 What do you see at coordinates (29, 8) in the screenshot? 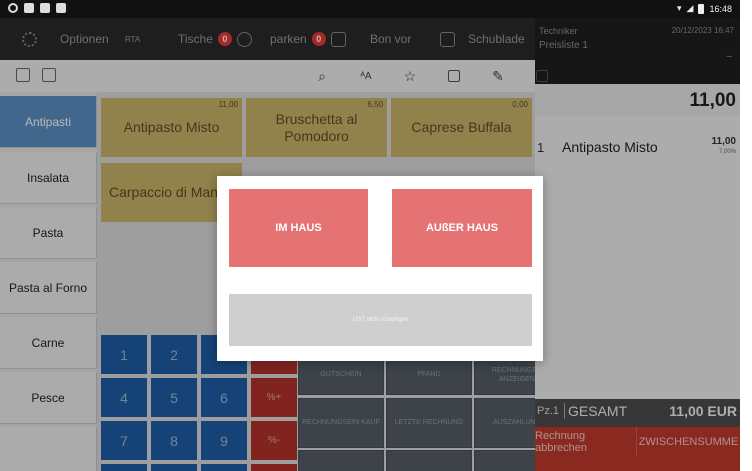
I see `calendar-icon` at bounding box center [29, 8].